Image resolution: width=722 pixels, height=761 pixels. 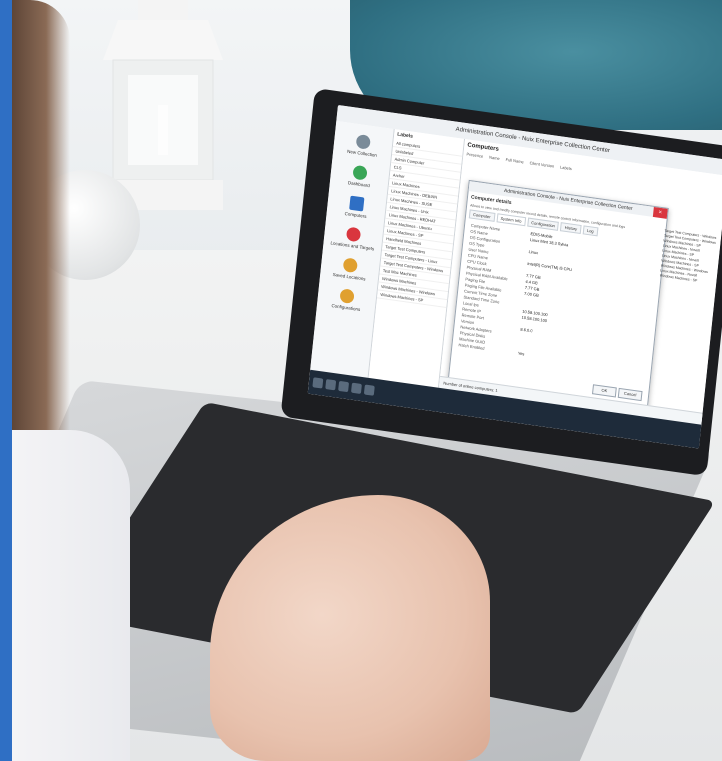 I want to click on cancel-button: Cancel, so click(x=630, y=394).